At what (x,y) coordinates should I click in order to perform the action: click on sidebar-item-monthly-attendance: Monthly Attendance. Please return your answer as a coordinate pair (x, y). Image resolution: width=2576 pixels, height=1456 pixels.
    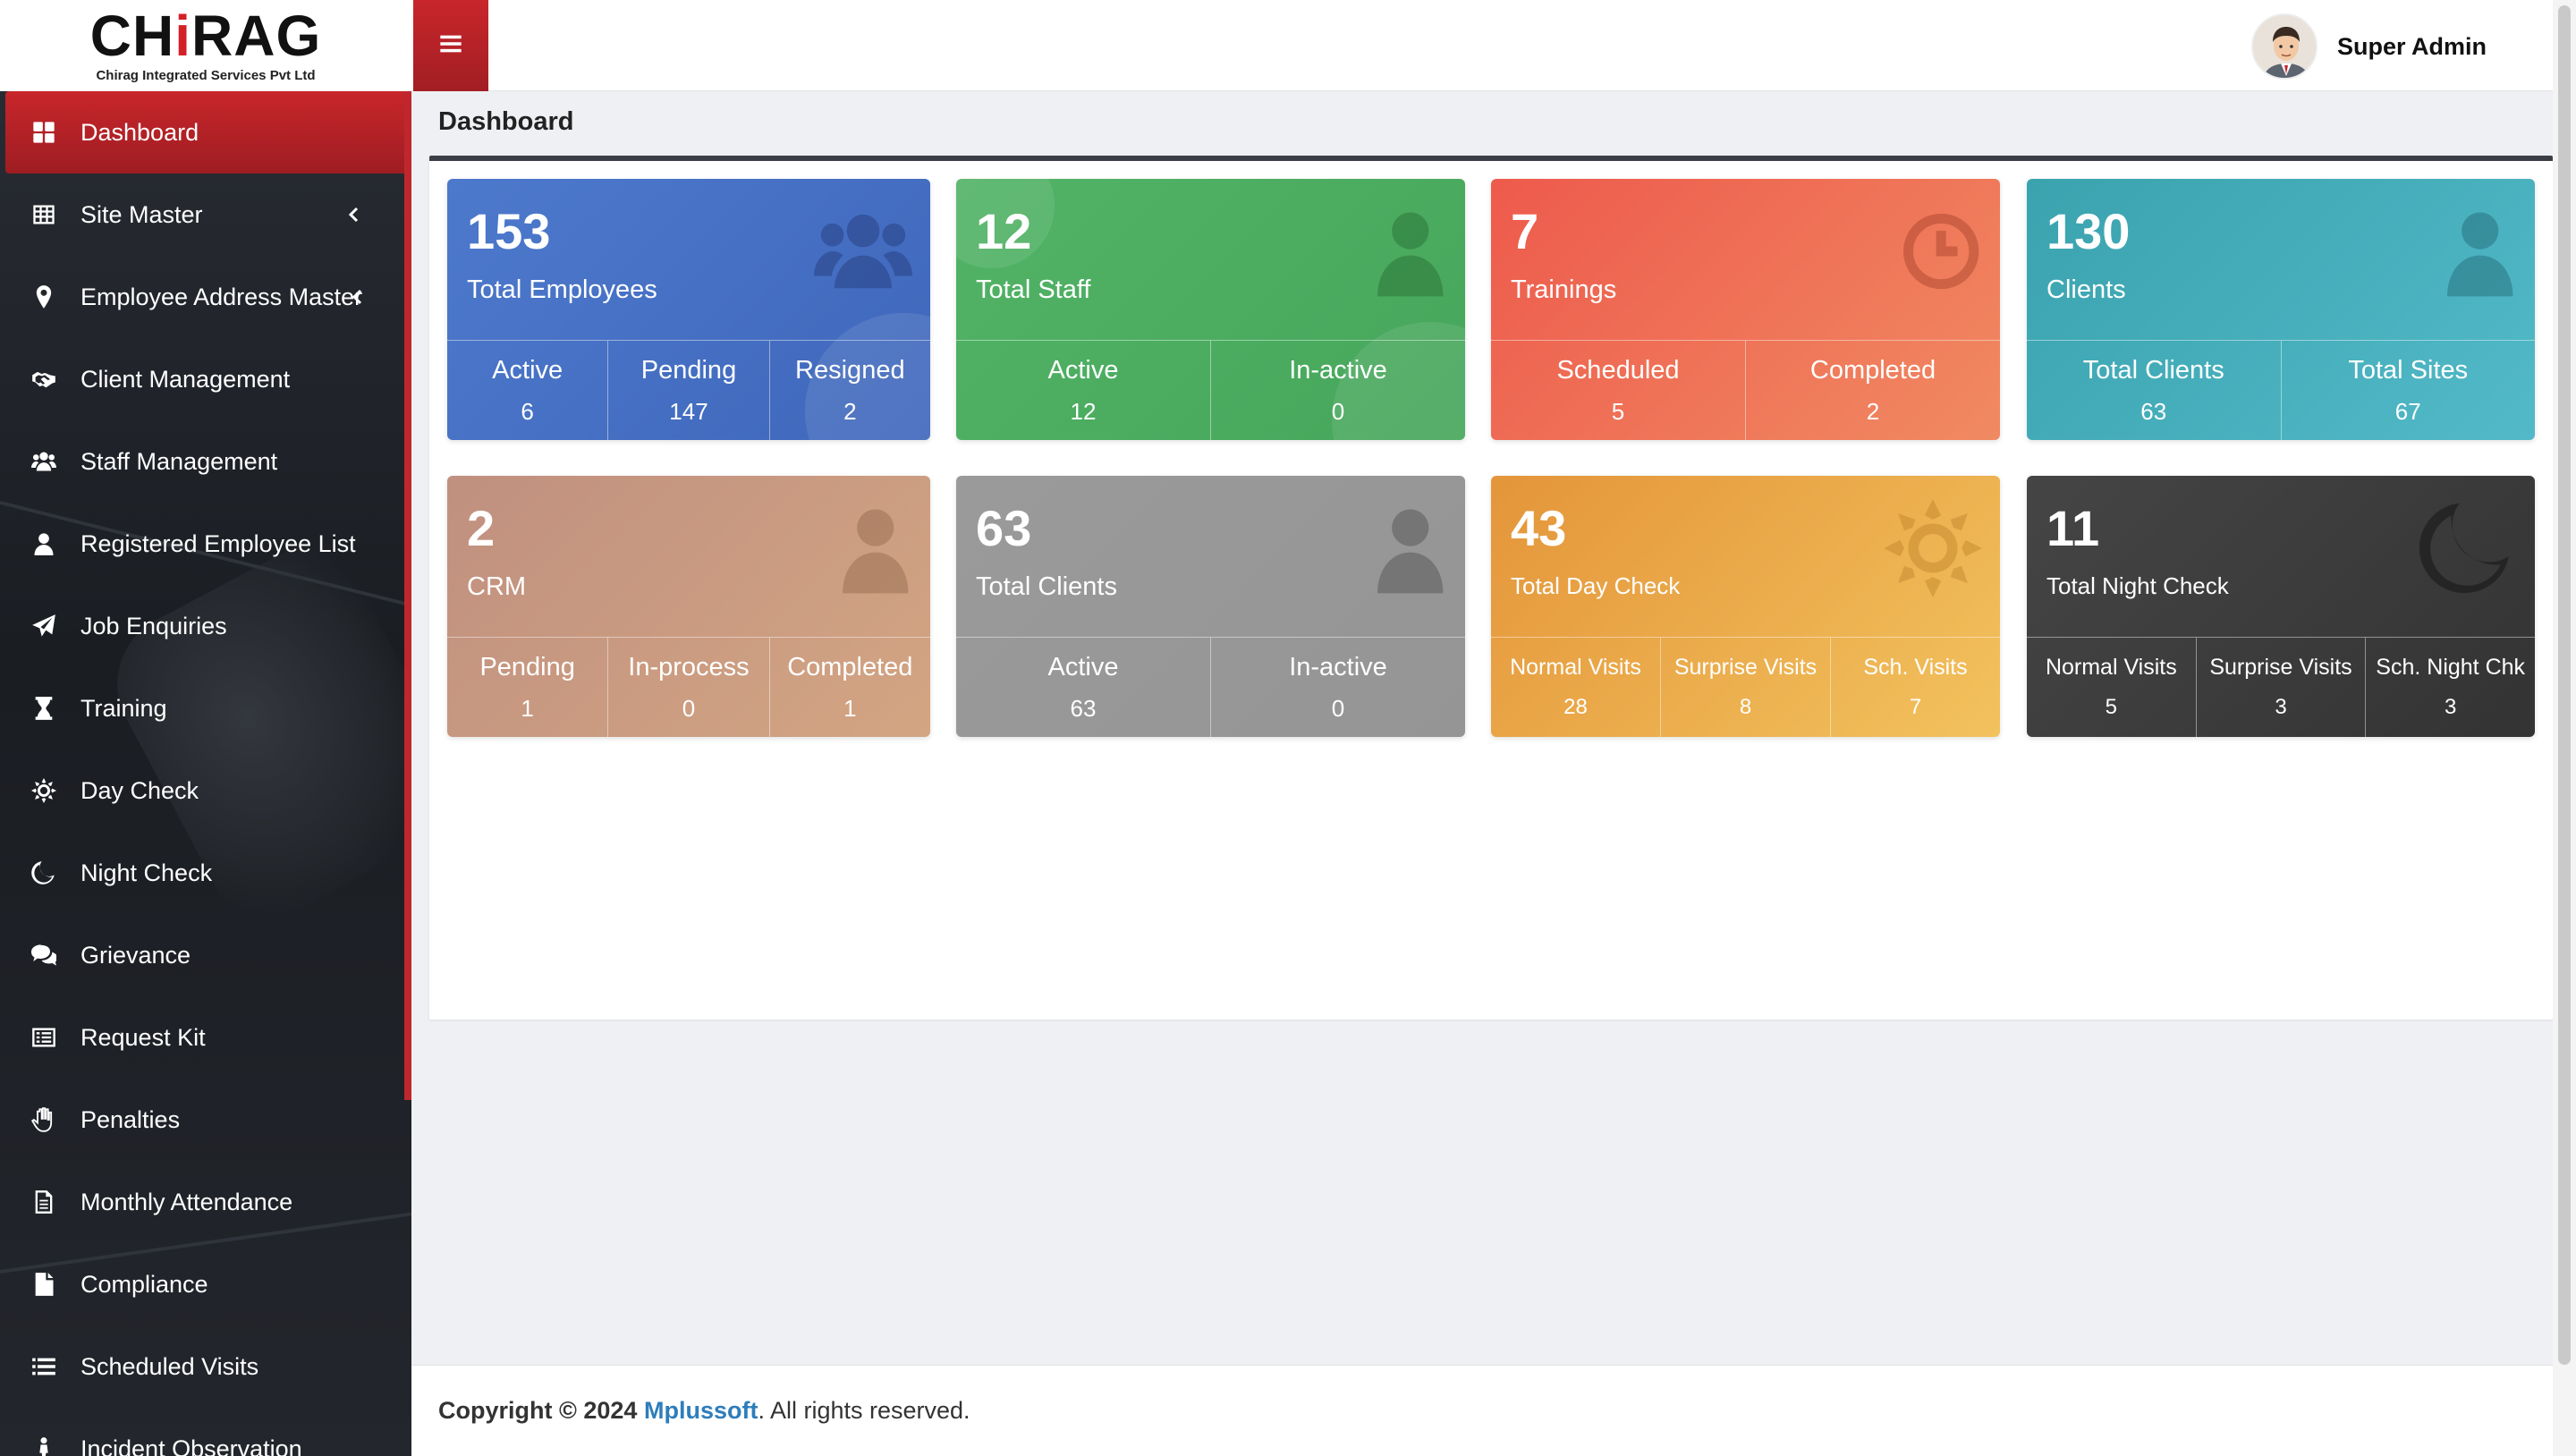
    Looking at the image, I should click on (202, 1202).